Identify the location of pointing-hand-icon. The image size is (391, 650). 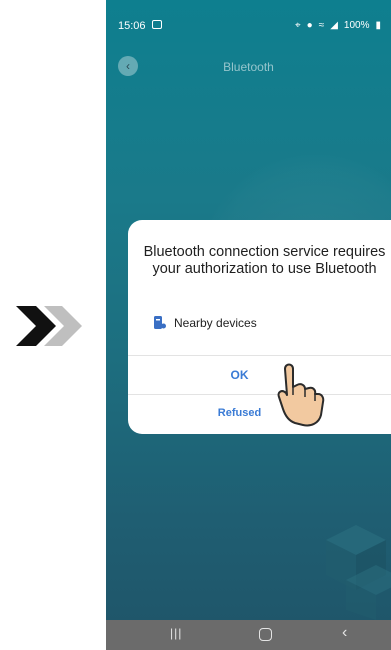
(301, 395).